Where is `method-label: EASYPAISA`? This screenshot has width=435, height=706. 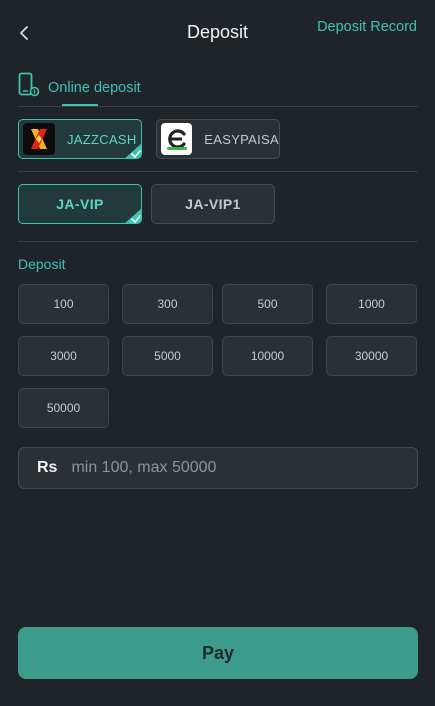 method-label: EASYPAISA is located at coordinates (241, 139).